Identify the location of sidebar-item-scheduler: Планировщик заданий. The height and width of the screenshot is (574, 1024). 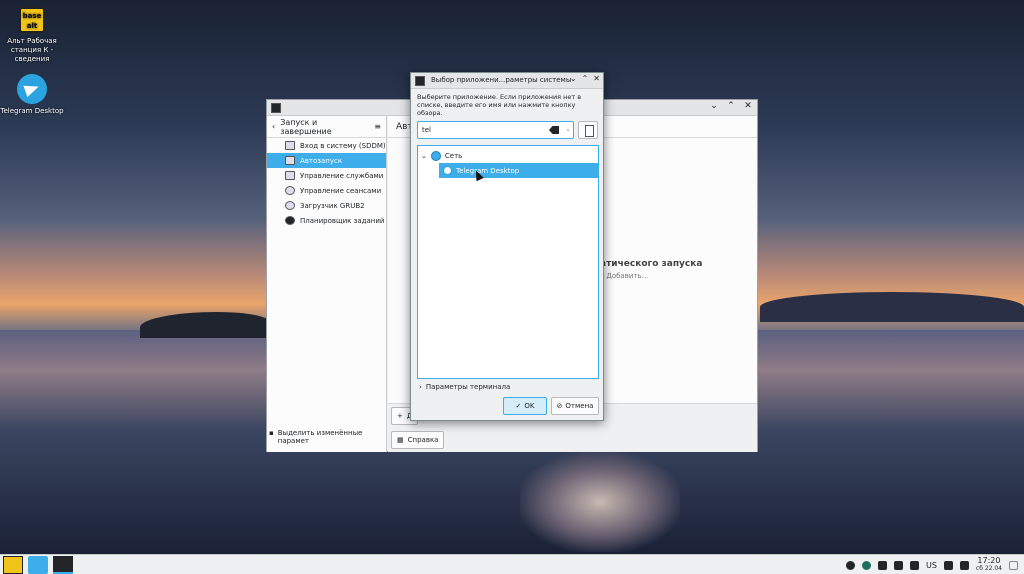
(326, 220).